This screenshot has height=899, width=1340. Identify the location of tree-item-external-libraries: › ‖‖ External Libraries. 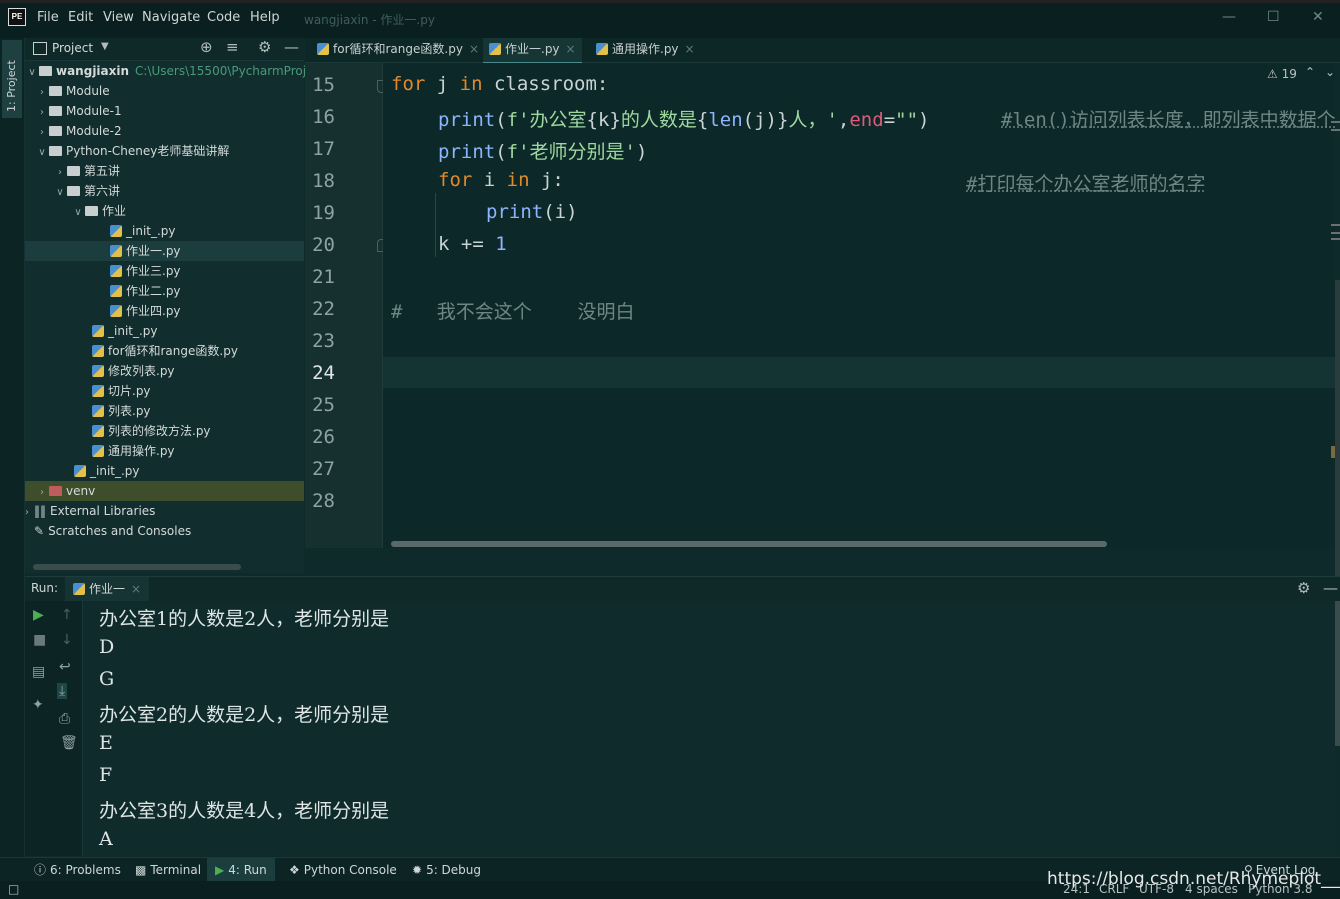
(87, 511).